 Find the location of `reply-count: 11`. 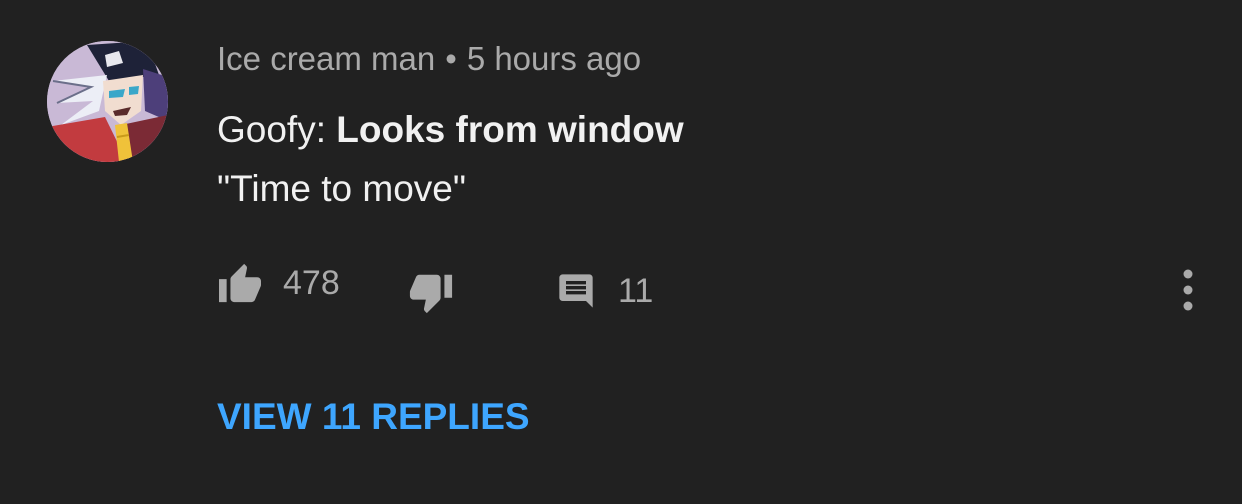

reply-count: 11 is located at coordinates (636, 290).